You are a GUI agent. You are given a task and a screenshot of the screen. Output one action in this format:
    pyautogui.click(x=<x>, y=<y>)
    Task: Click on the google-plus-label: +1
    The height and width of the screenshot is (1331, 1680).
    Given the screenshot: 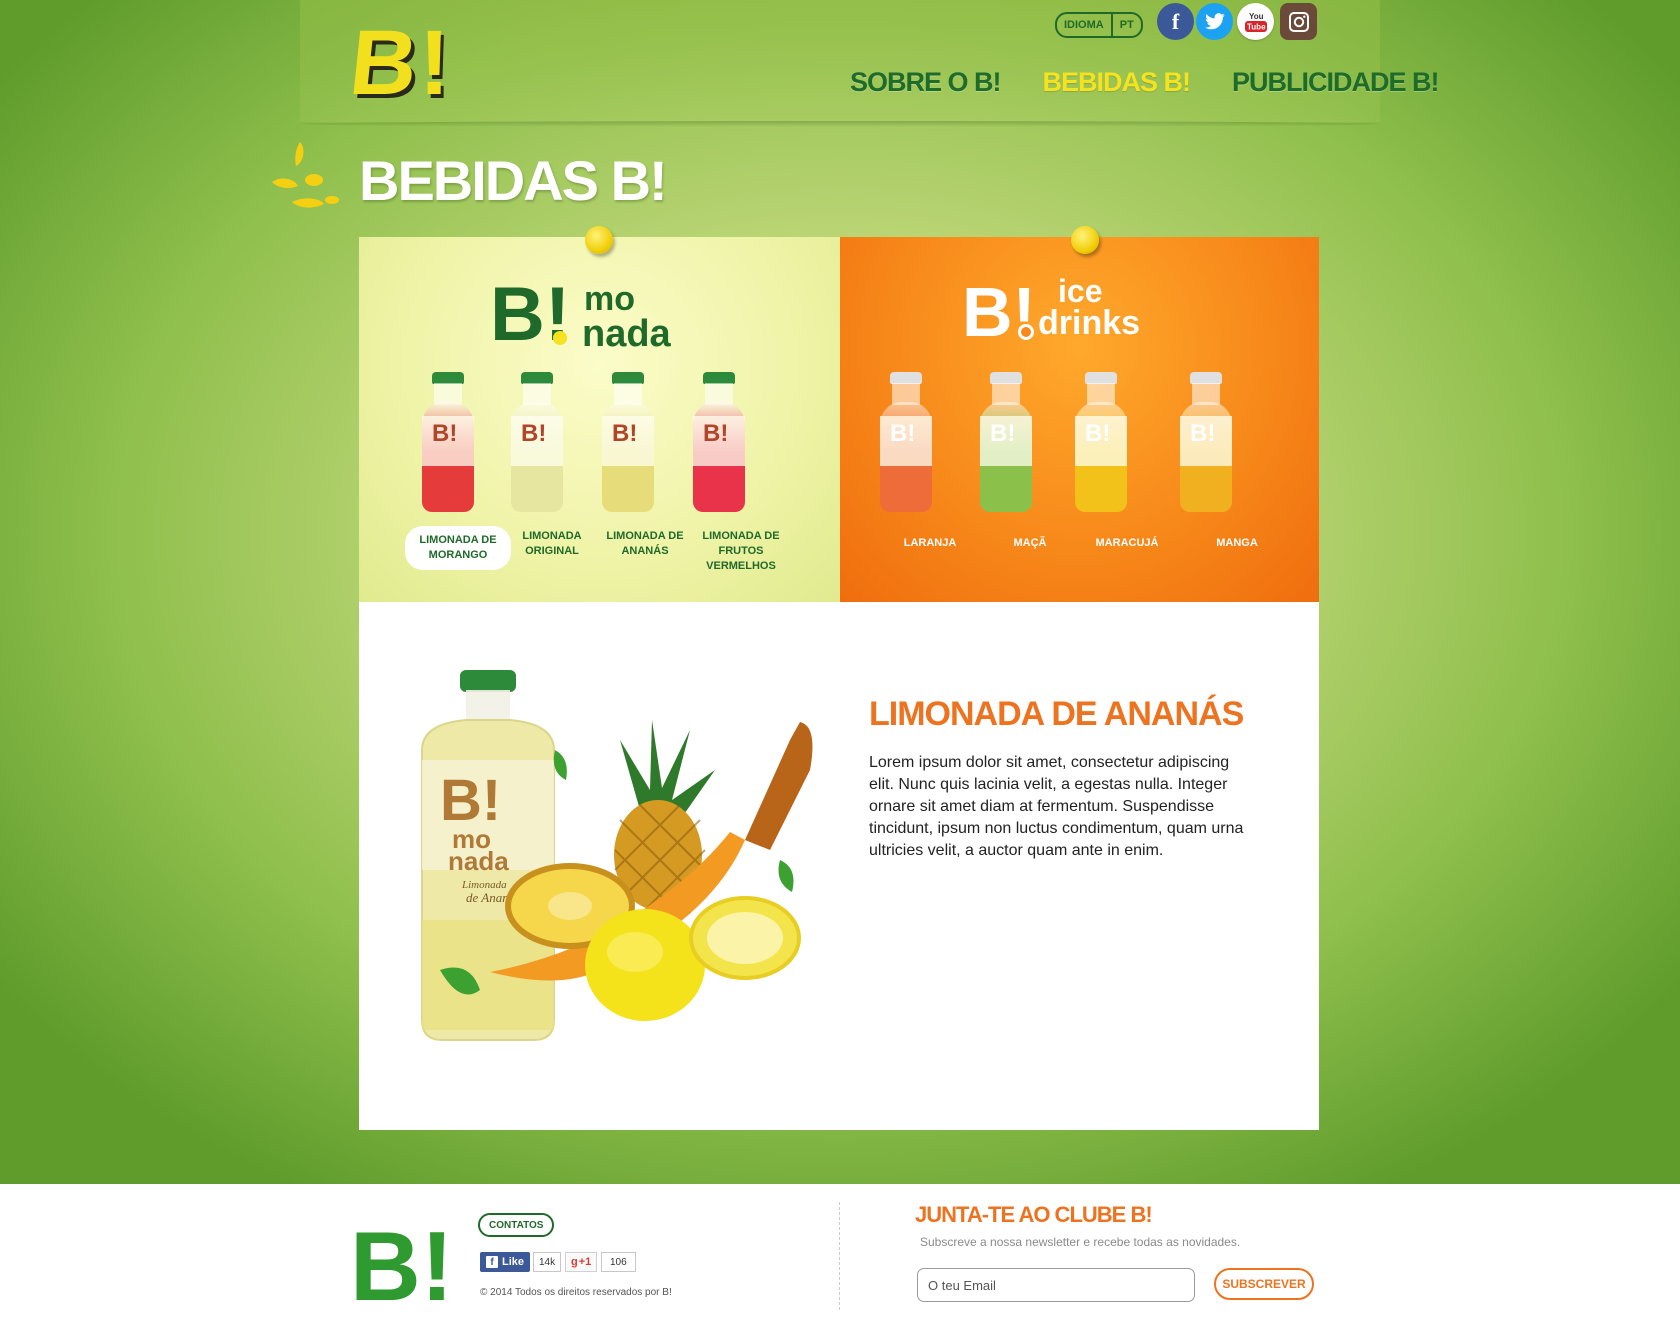 What is the action you would take?
    pyautogui.click(x=585, y=1262)
    